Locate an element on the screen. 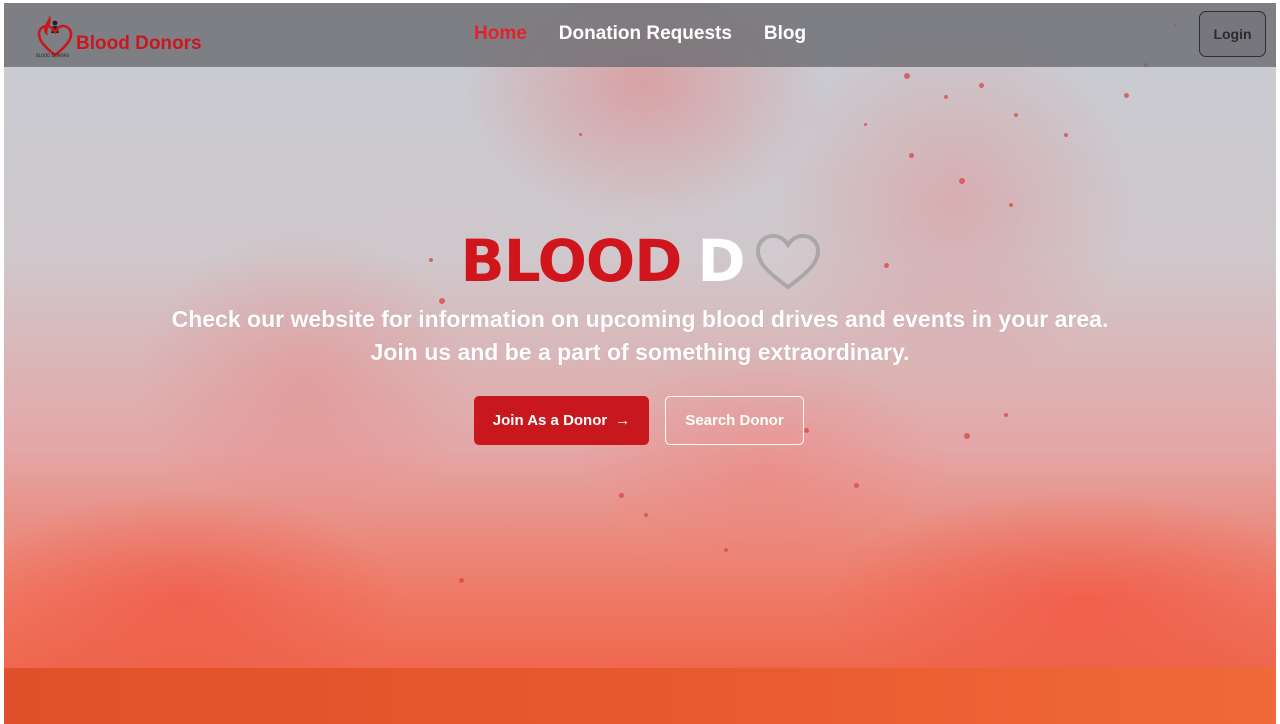 This screenshot has width=1280, height=724. nav-link-donation-requests: Donation Requests is located at coordinates (645, 34).